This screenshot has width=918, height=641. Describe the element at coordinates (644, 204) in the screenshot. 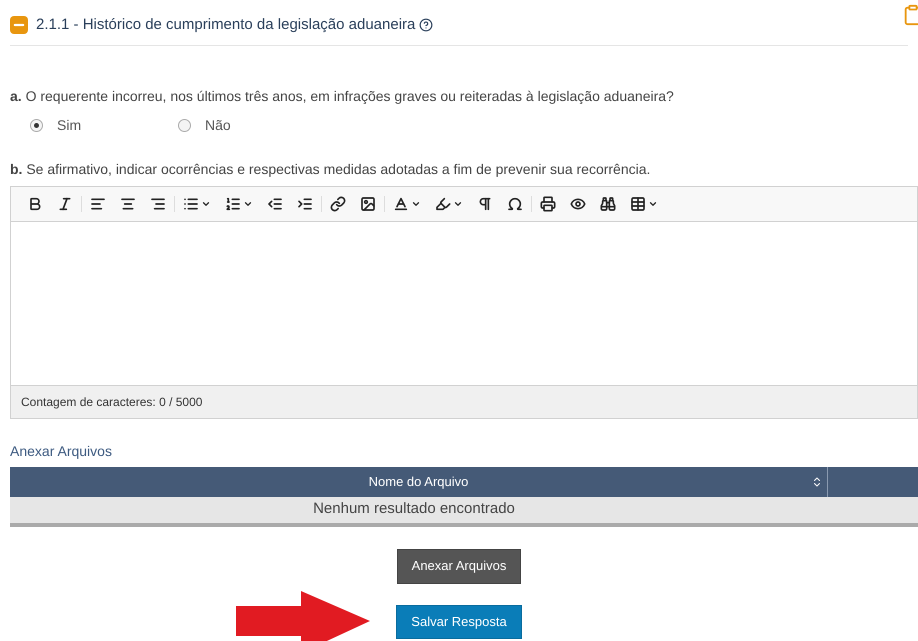

I see `table-icon` at that location.